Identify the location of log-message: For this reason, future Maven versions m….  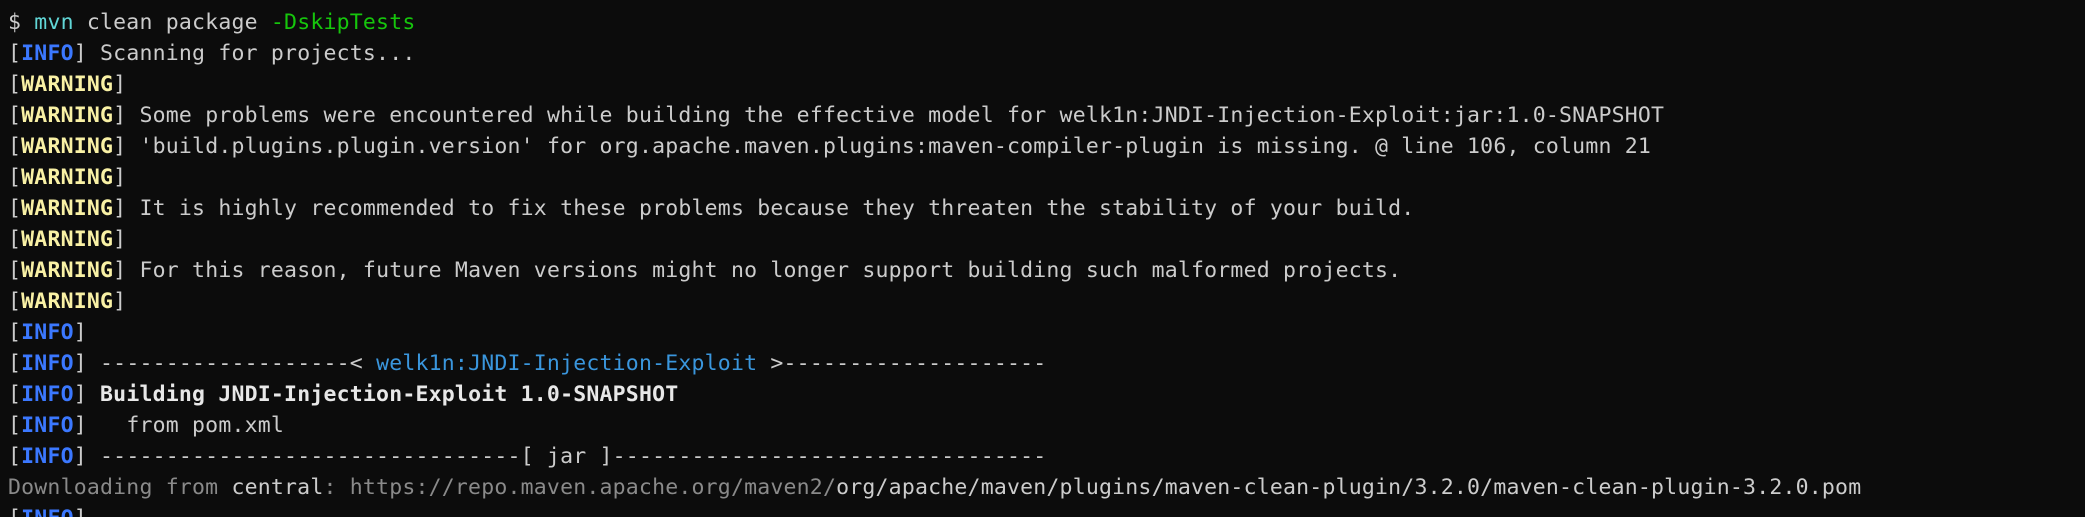
(764, 270).